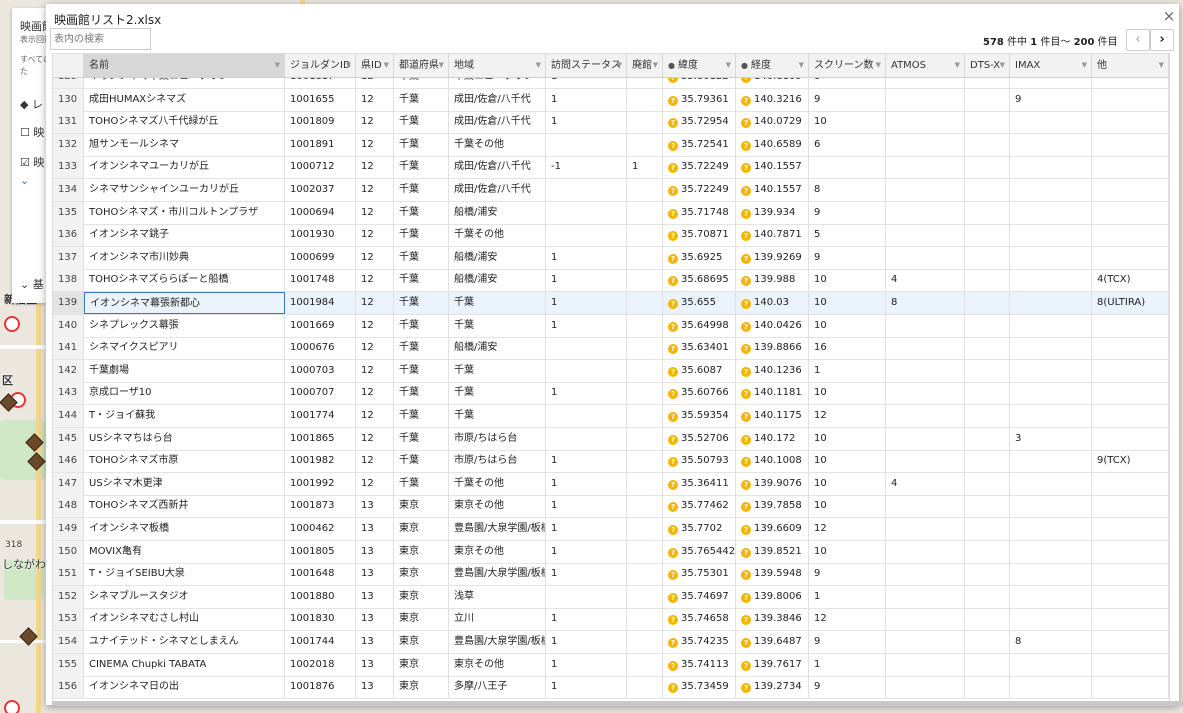 This screenshot has width=1183, height=713. What do you see at coordinates (68, 483) in the screenshot?
I see `cell-num: 147` at bounding box center [68, 483].